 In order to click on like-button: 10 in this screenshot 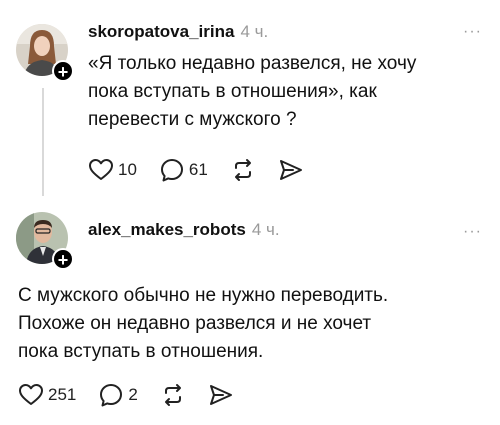, I will do `click(112, 170)`.